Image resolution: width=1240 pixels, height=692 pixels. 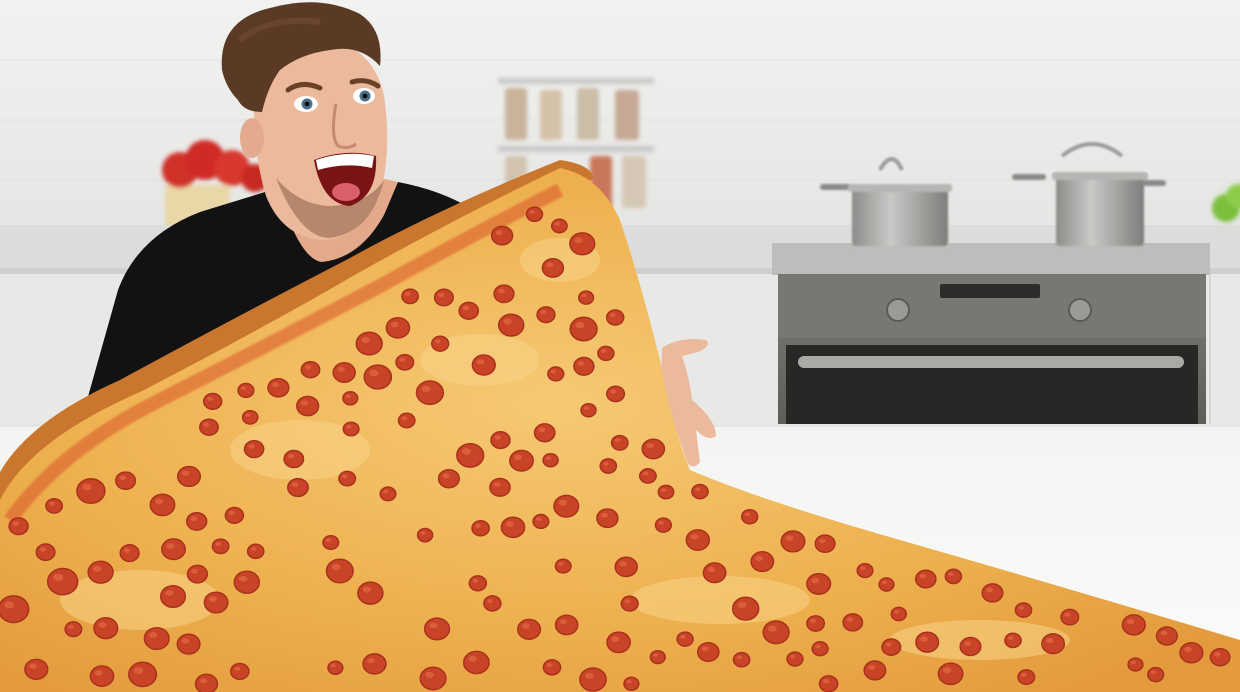 What do you see at coordinates (1080, 310) in the screenshot?
I see `oven-knob-right-icon` at bounding box center [1080, 310].